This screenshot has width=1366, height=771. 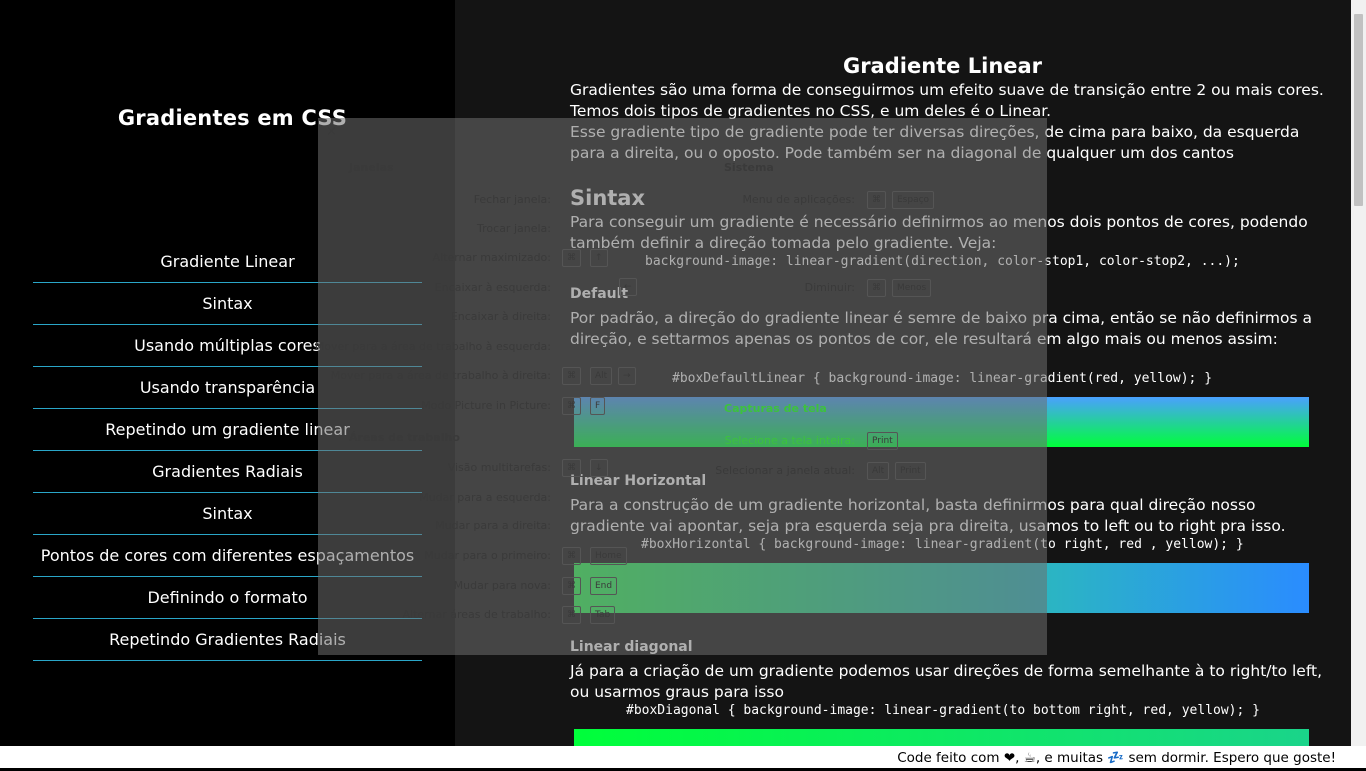 I want to click on shortcut-label: Mudar para o primeiro:, so click(x=487, y=555).